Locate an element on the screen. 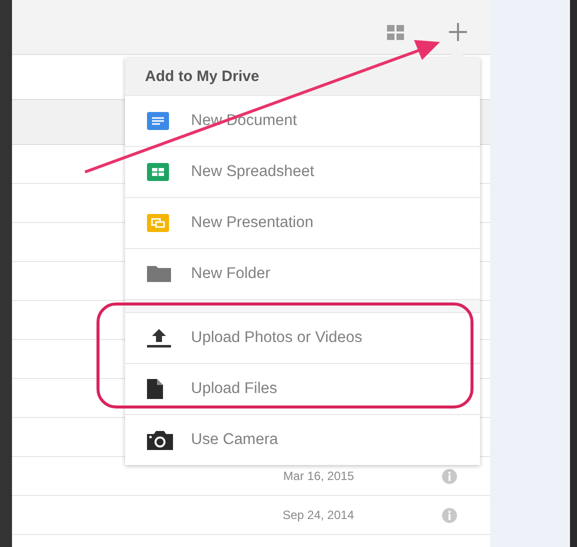  file-date: Sep 24, 2014 is located at coordinates (318, 515).